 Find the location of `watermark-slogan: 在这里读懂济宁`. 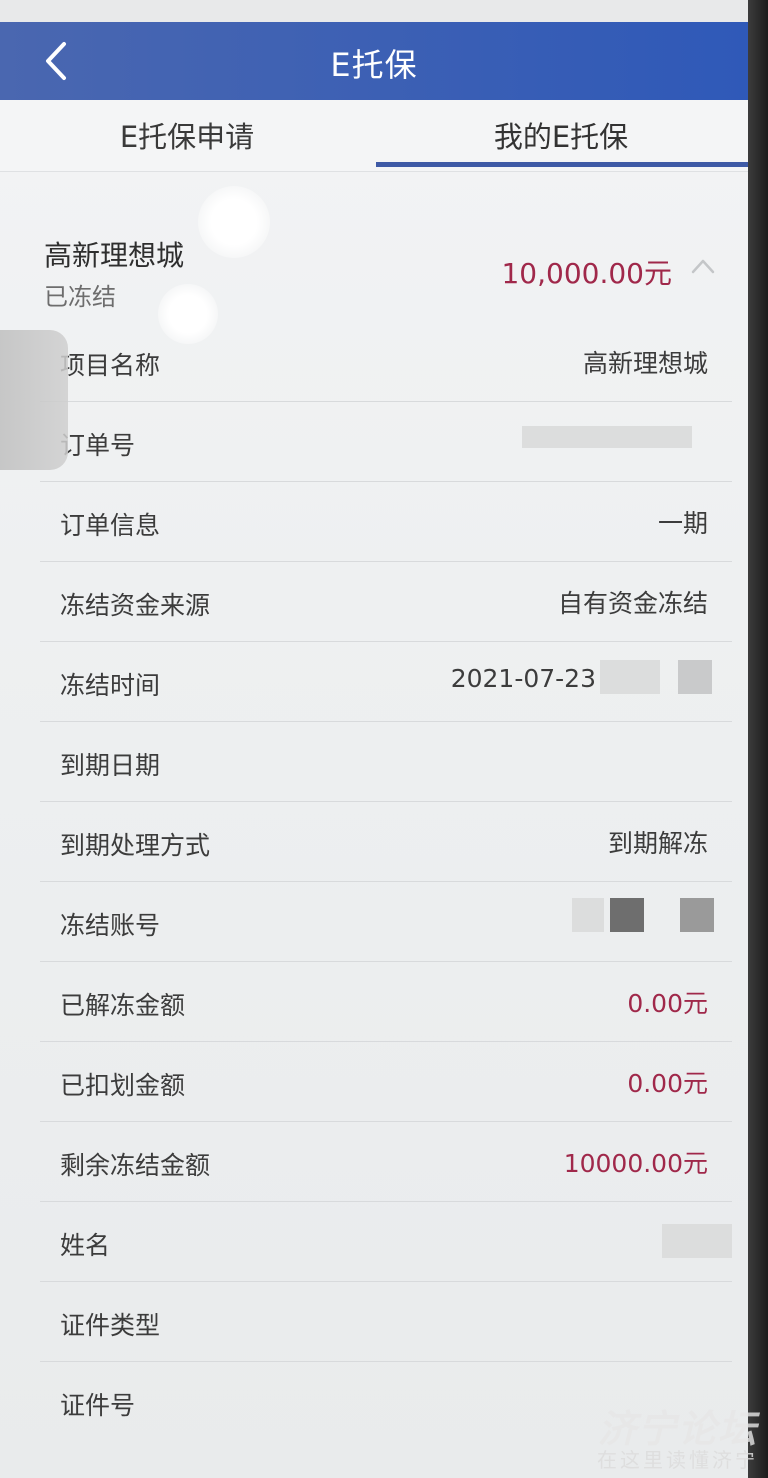

watermark-slogan: 在这里读懂济宁 is located at coordinates (677, 1460).